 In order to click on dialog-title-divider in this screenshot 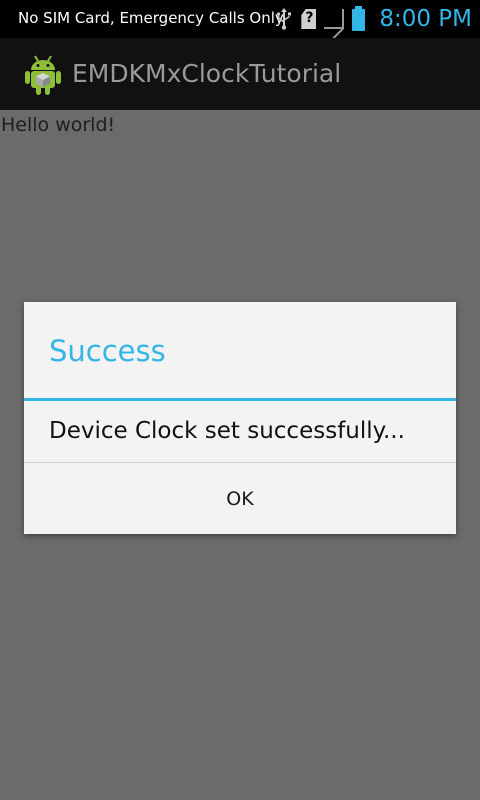, I will do `click(240, 399)`.